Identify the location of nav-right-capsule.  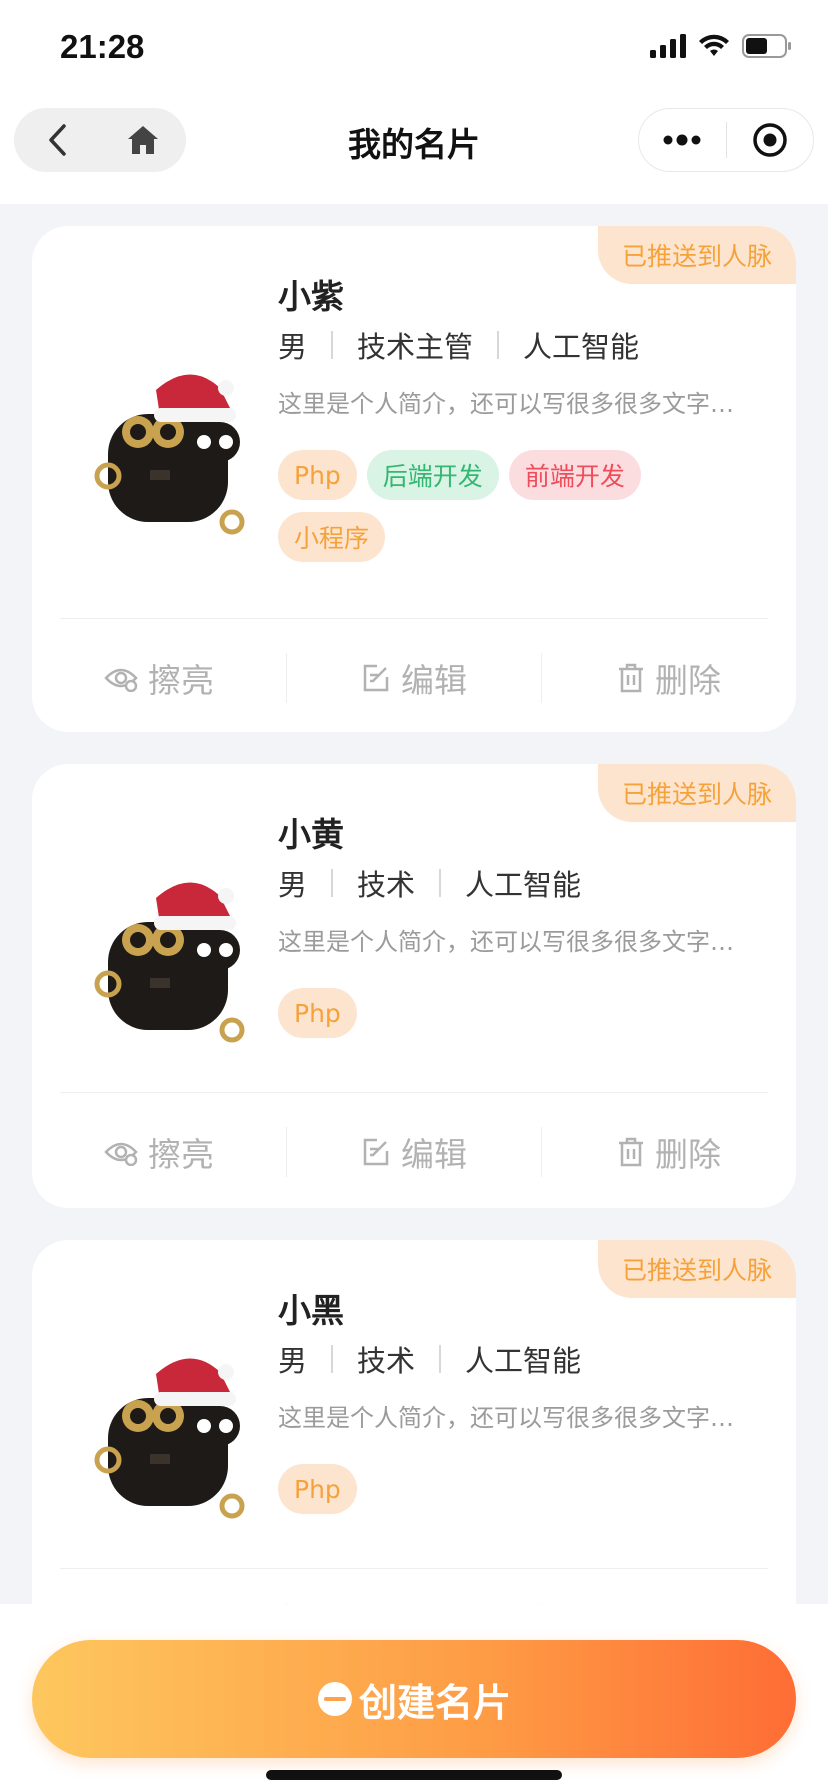
(726, 140).